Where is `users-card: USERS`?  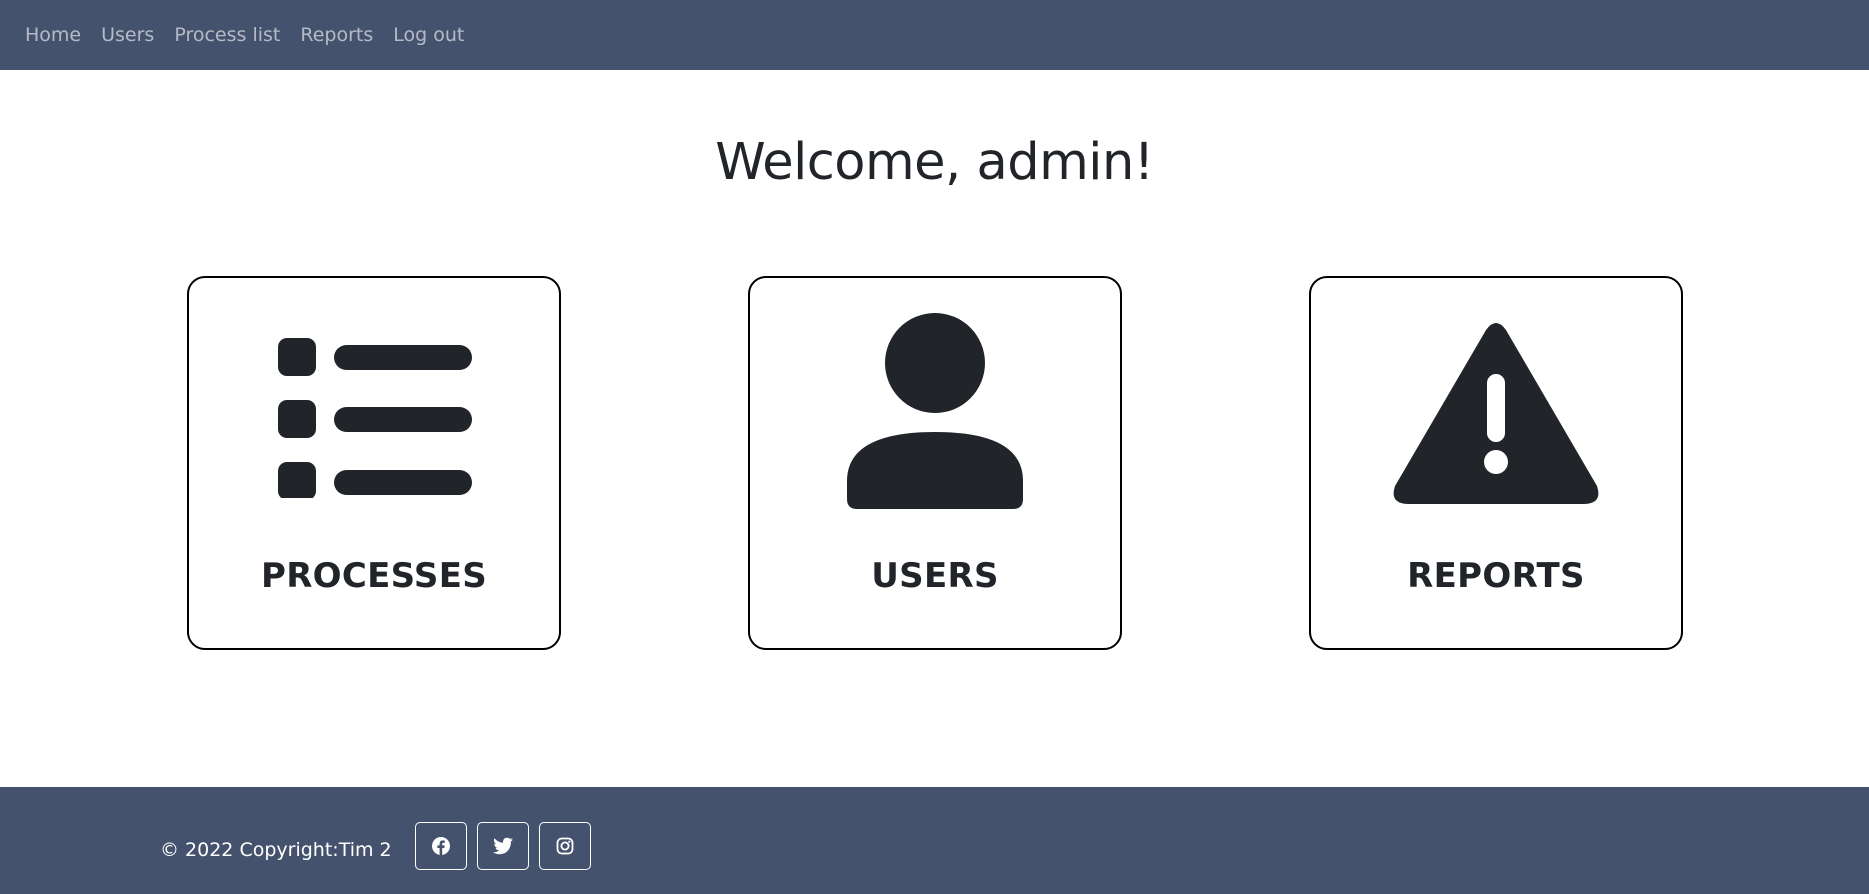
users-card: USERS is located at coordinates (935, 463).